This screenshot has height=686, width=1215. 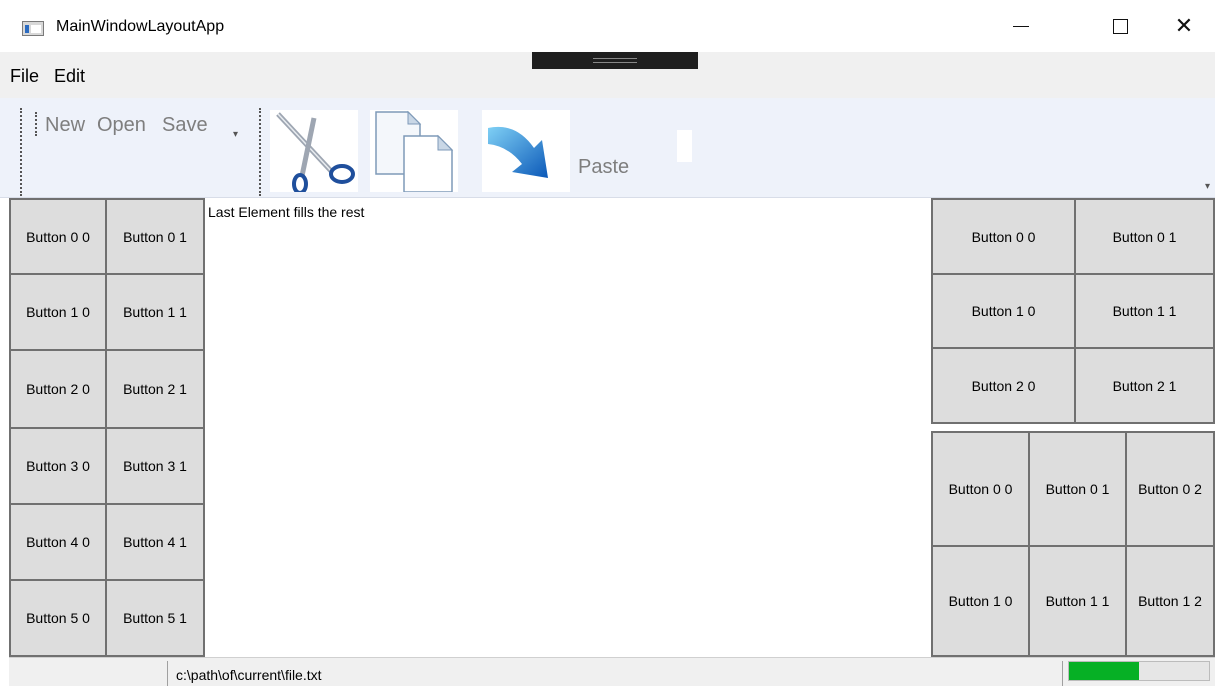 What do you see at coordinates (33, 28) in the screenshot?
I see `app-window-icon` at bounding box center [33, 28].